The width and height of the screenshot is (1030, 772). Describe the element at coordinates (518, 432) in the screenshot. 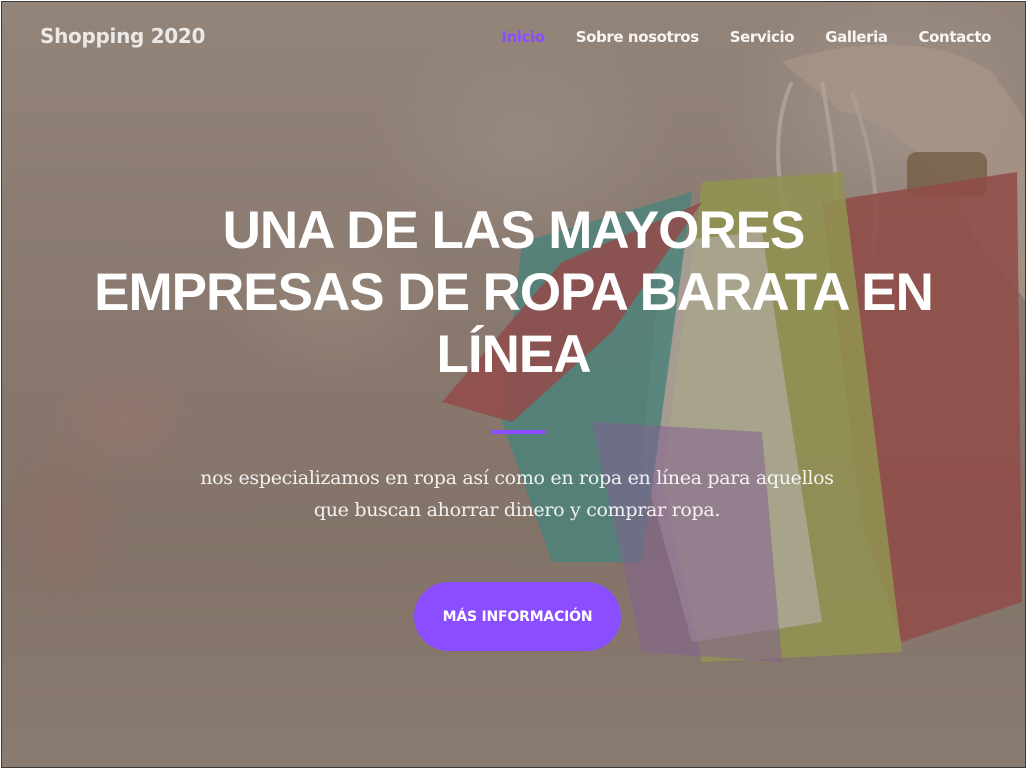

I see `hero-divider` at that location.